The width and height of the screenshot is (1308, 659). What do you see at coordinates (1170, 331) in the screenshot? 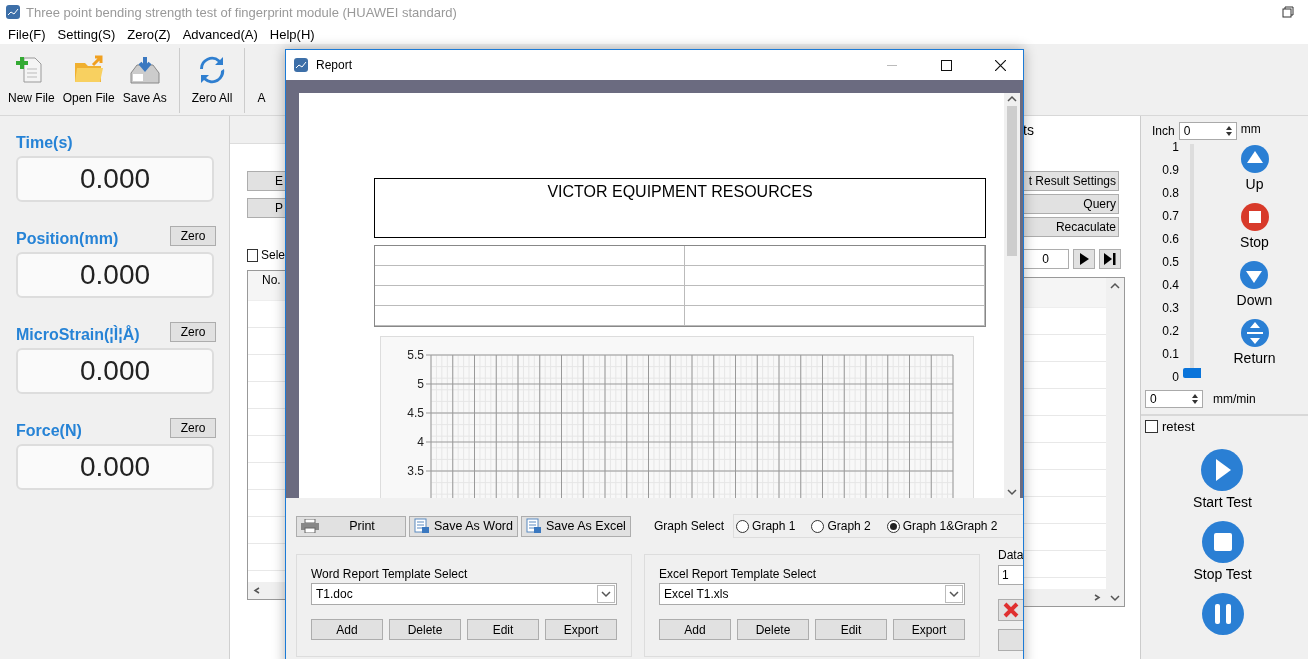
I see `scale-label: 0.2` at bounding box center [1170, 331].